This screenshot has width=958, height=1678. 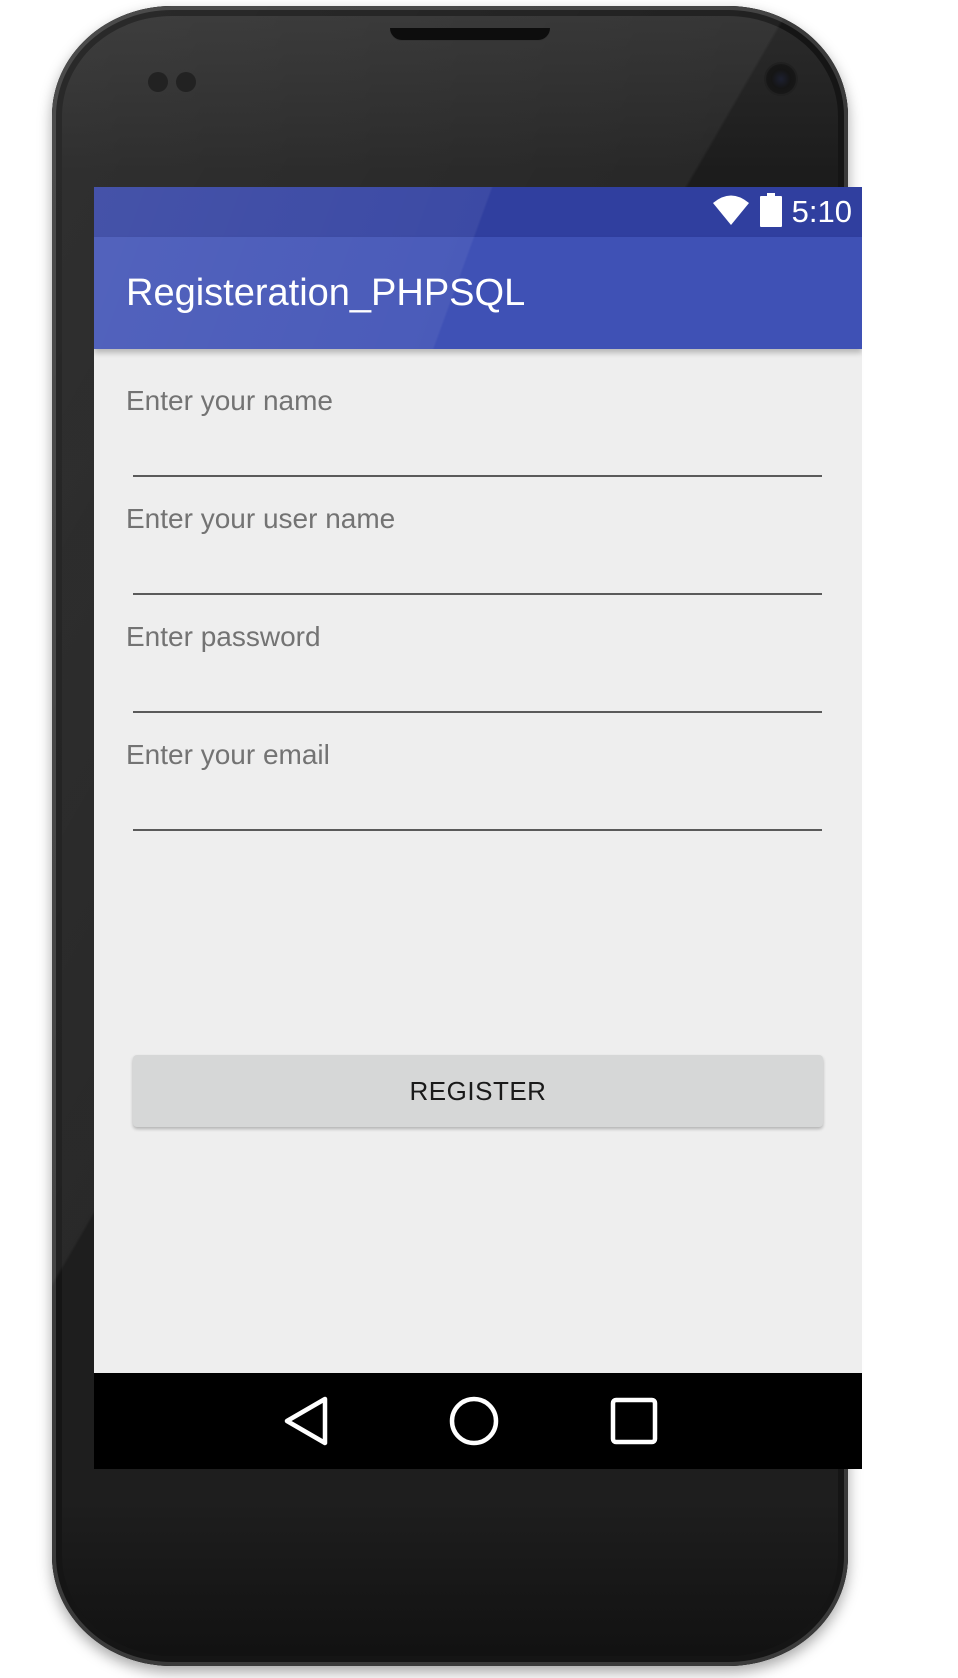 I want to click on app-title: Registeration_PHPSQL, so click(x=326, y=293).